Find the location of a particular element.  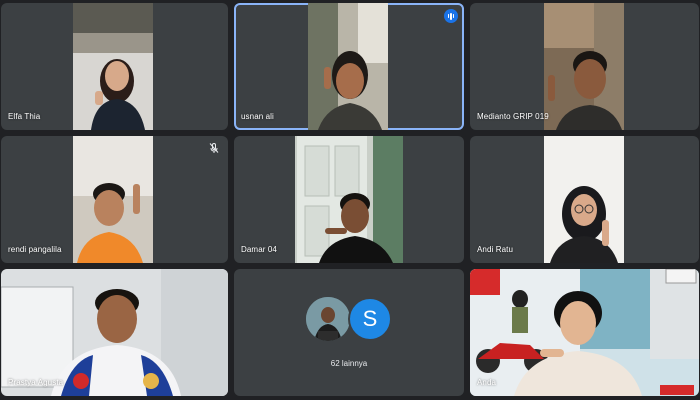

avatar-letter: S is located at coordinates (370, 318).